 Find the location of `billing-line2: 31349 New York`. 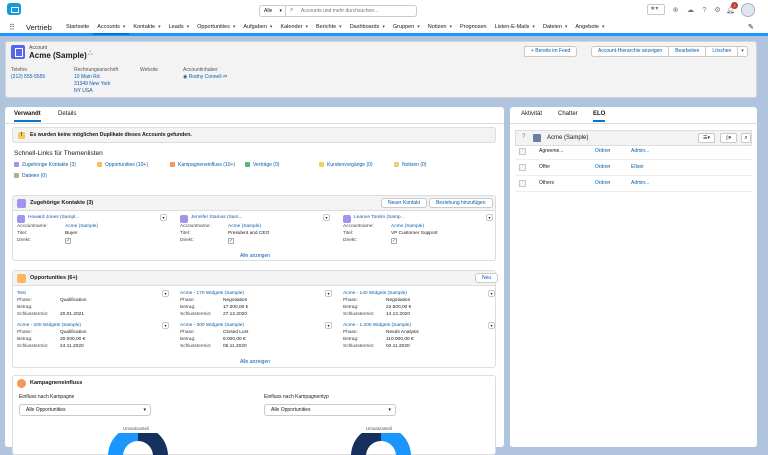

billing-line2: 31349 New York is located at coordinates (96, 84).